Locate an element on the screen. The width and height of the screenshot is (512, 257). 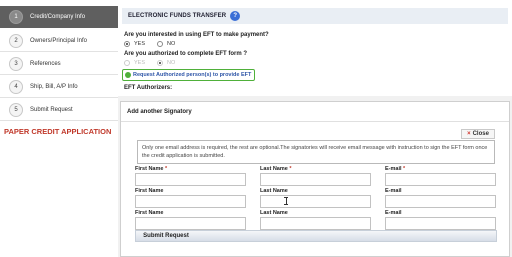
step-owners-principal-info: 2 Owners/Principal Info is located at coordinates (59, 41).